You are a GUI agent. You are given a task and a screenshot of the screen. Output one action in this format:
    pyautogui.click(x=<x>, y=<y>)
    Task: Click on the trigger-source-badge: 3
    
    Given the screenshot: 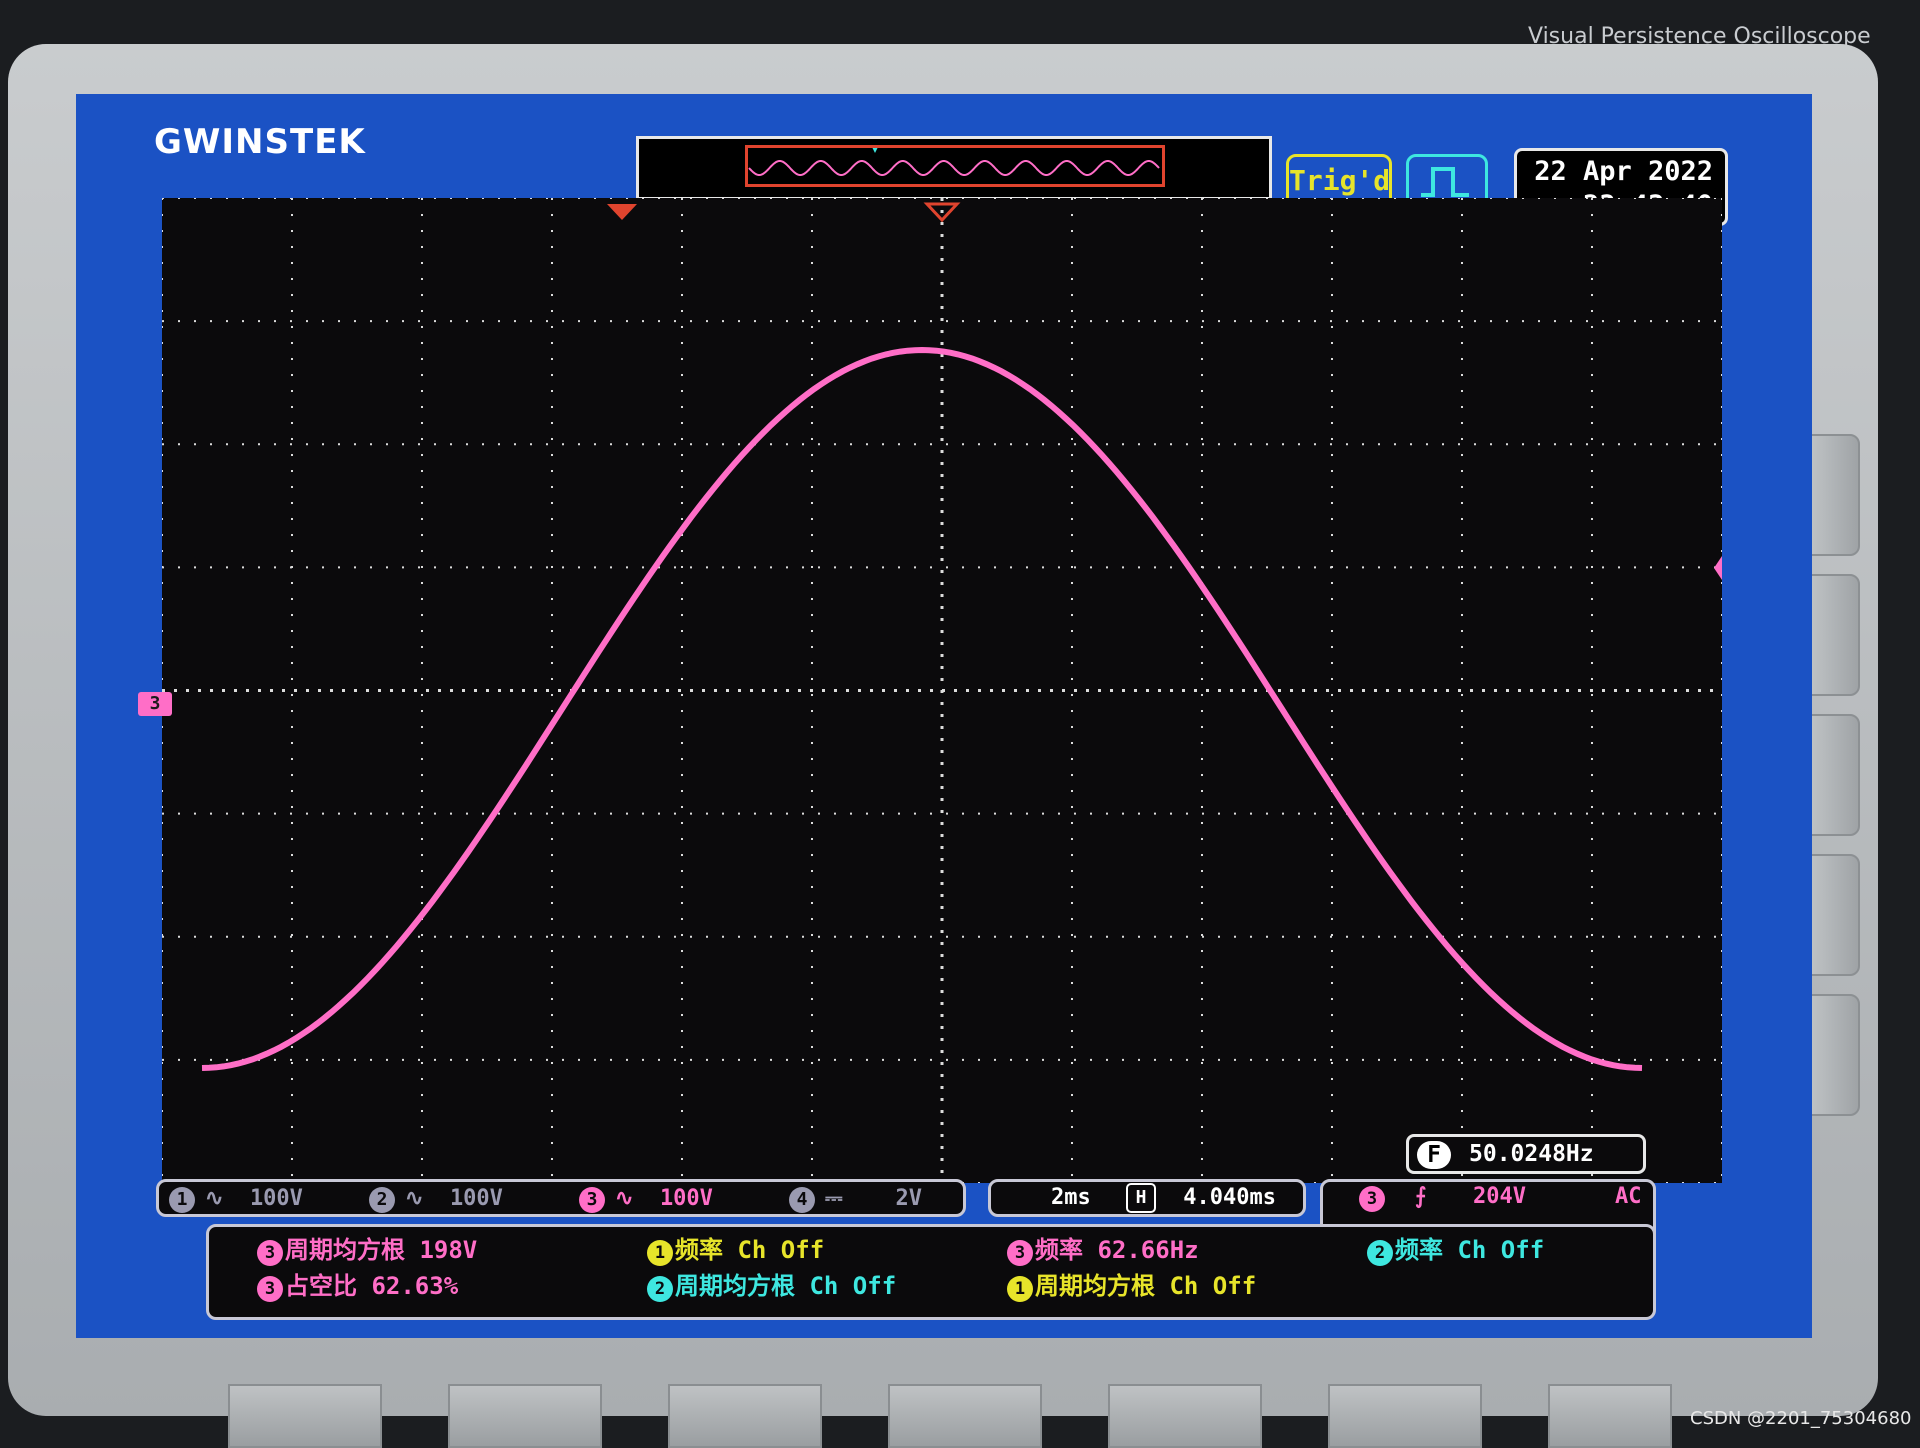 What is the action you would take?
    pyautogui.click(x=1372, y=1199)
    